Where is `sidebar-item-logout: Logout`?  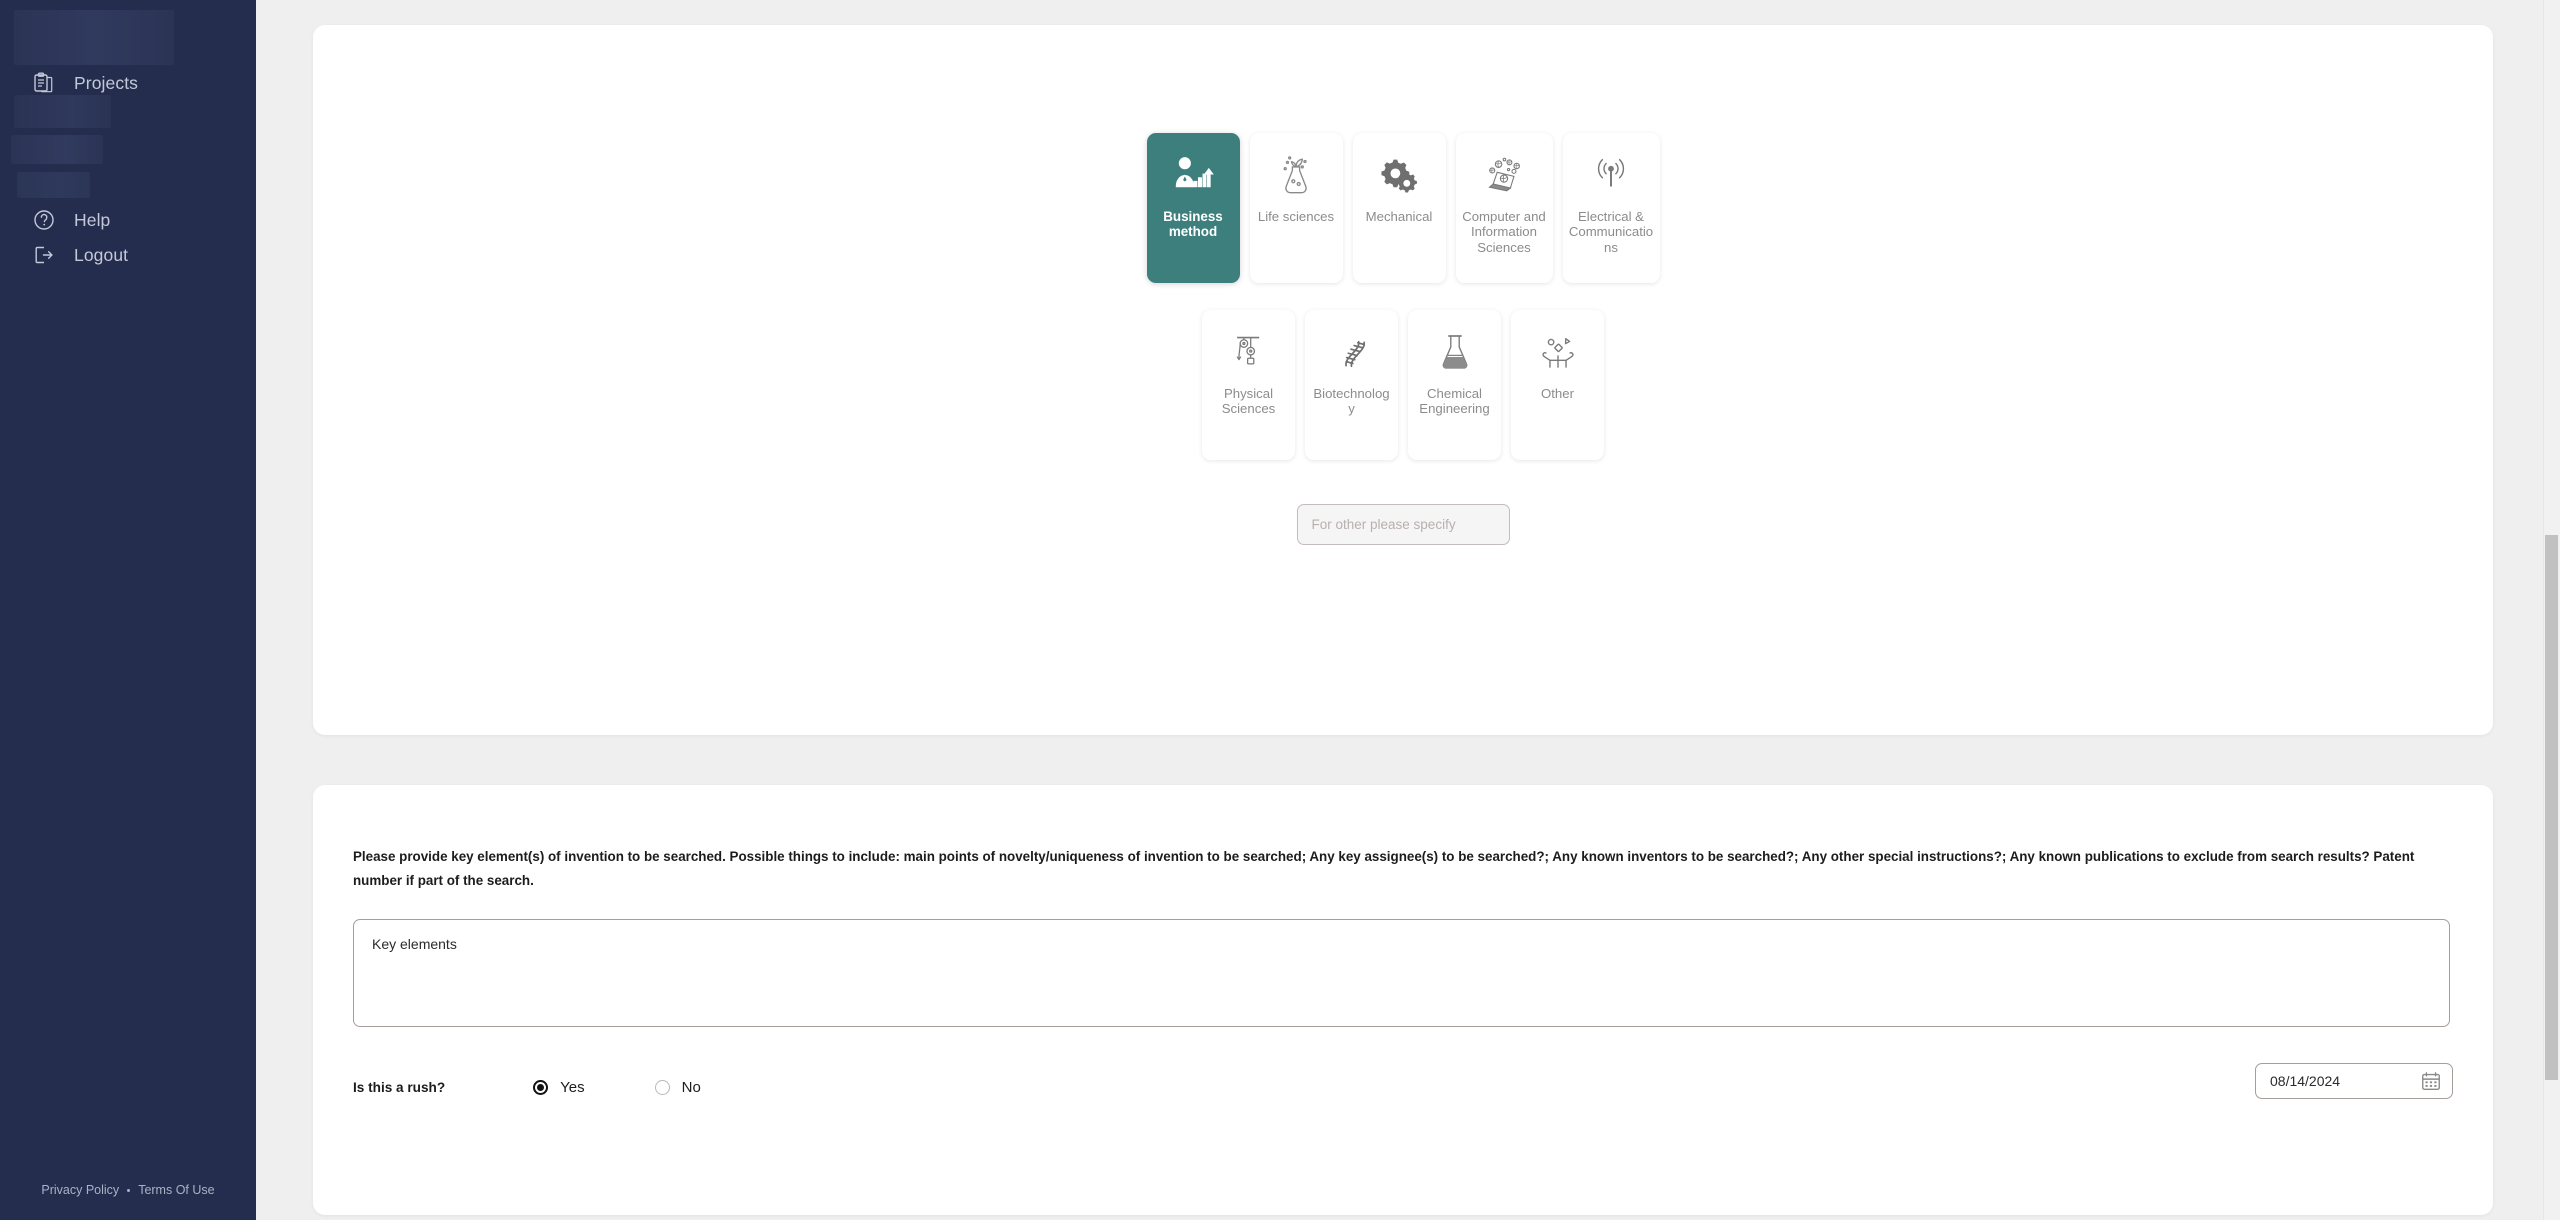
sidebar-item-logout: Logout is located at coordinates (64, 255).